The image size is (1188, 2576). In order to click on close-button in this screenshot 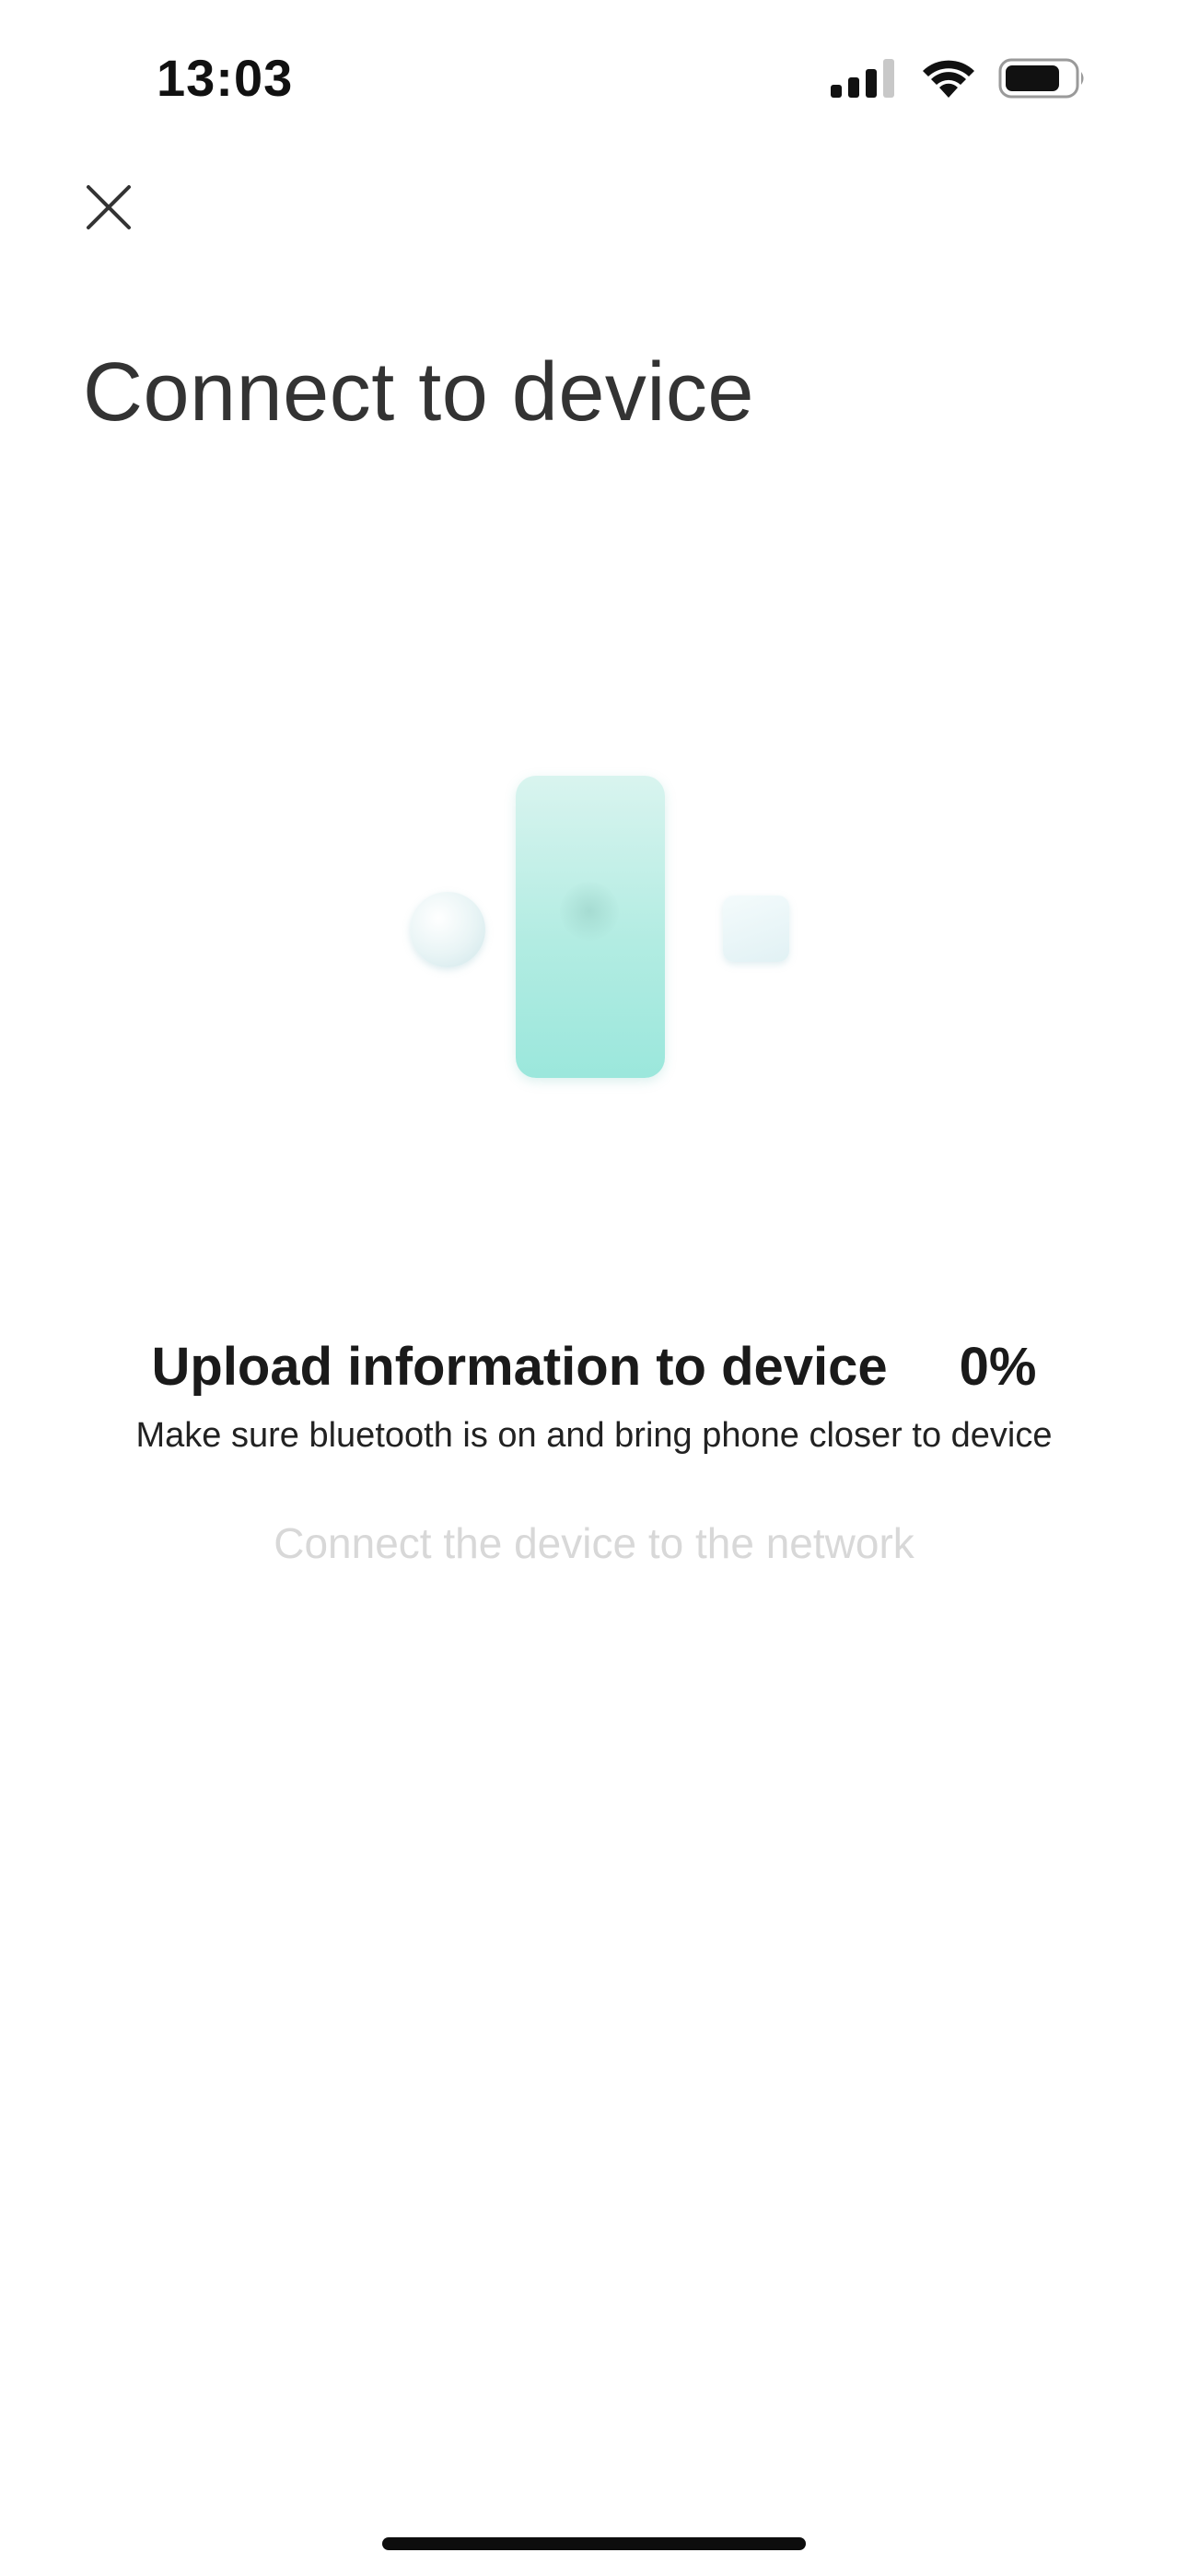, I will do `click(108, 207)`.